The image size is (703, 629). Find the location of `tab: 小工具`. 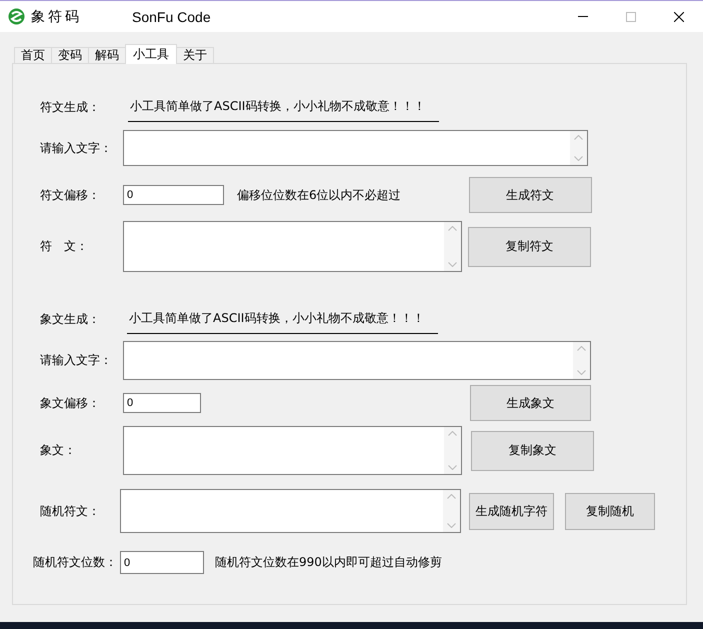

tab: 小工具 is located at coordinates (151, 54).